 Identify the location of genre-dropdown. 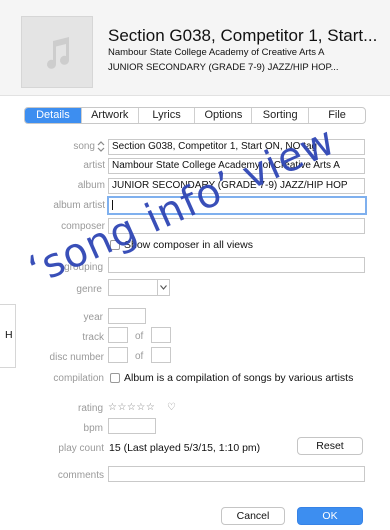
(164, 287).